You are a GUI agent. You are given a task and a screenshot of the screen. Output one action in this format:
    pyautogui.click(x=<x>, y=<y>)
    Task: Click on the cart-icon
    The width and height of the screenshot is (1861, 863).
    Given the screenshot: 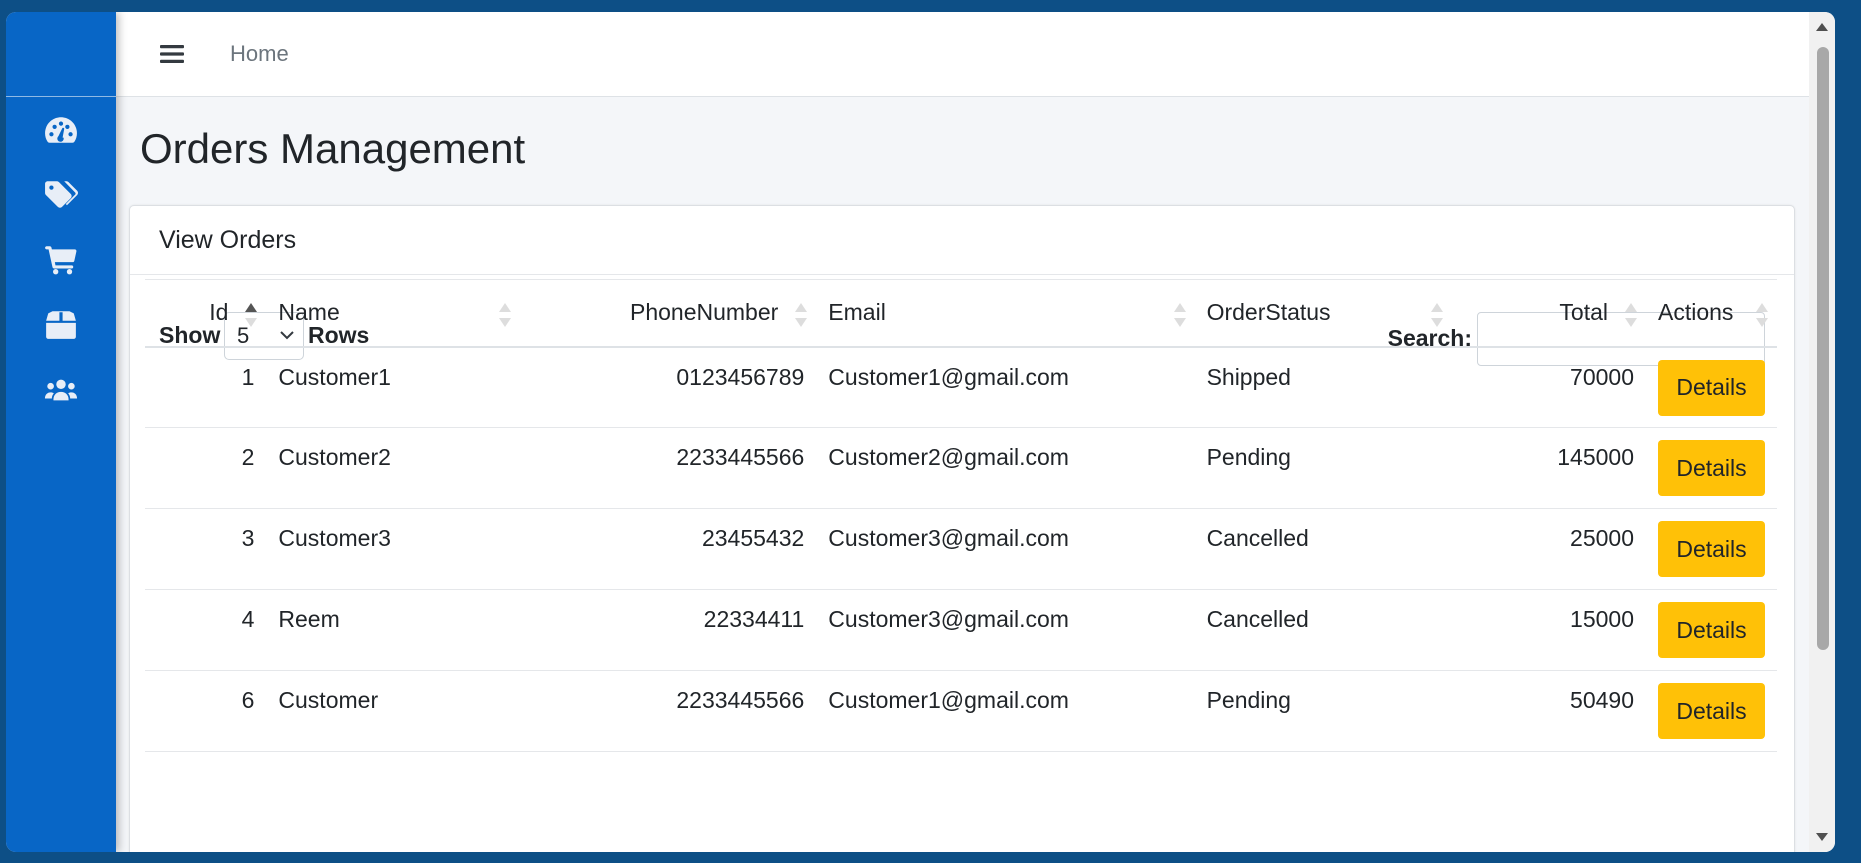 What is the action you would take?
    pyautogui.click(x=61, y=259)
    